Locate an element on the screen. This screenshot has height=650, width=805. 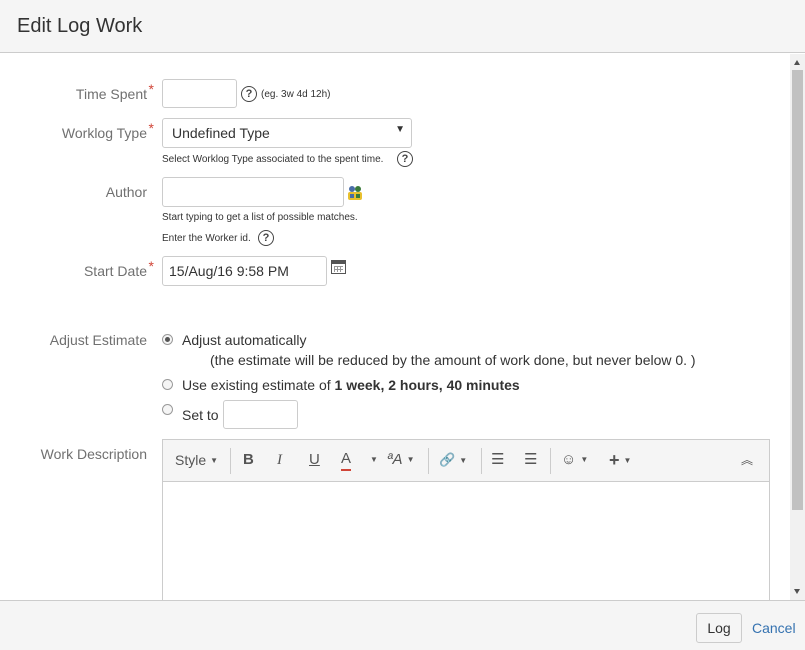
worklog-type-label: Worklog Type * is located at coordinates (107, 130).